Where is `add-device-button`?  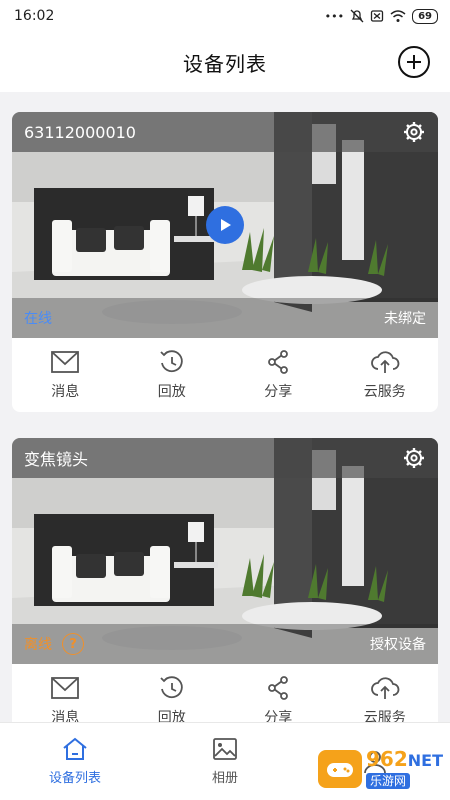 add-device-button is located at coordinates (414, 62).